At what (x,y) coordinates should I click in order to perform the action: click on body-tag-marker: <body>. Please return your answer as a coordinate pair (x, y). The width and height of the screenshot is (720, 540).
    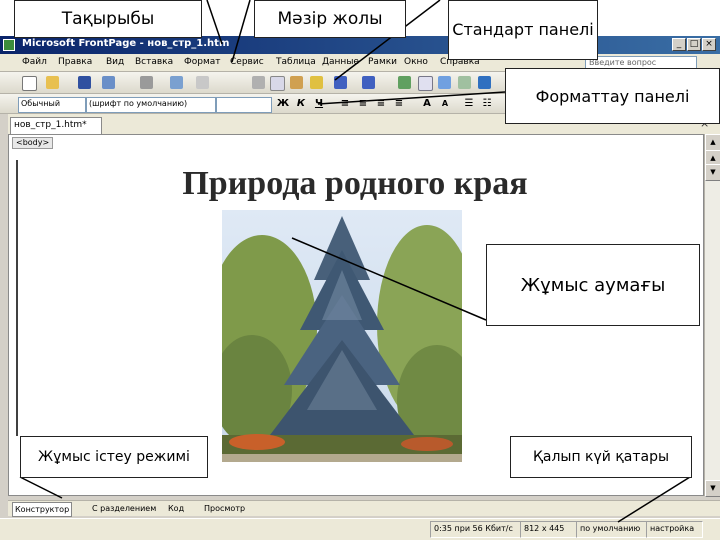
    Looking at the image, I should click on (33, 143).